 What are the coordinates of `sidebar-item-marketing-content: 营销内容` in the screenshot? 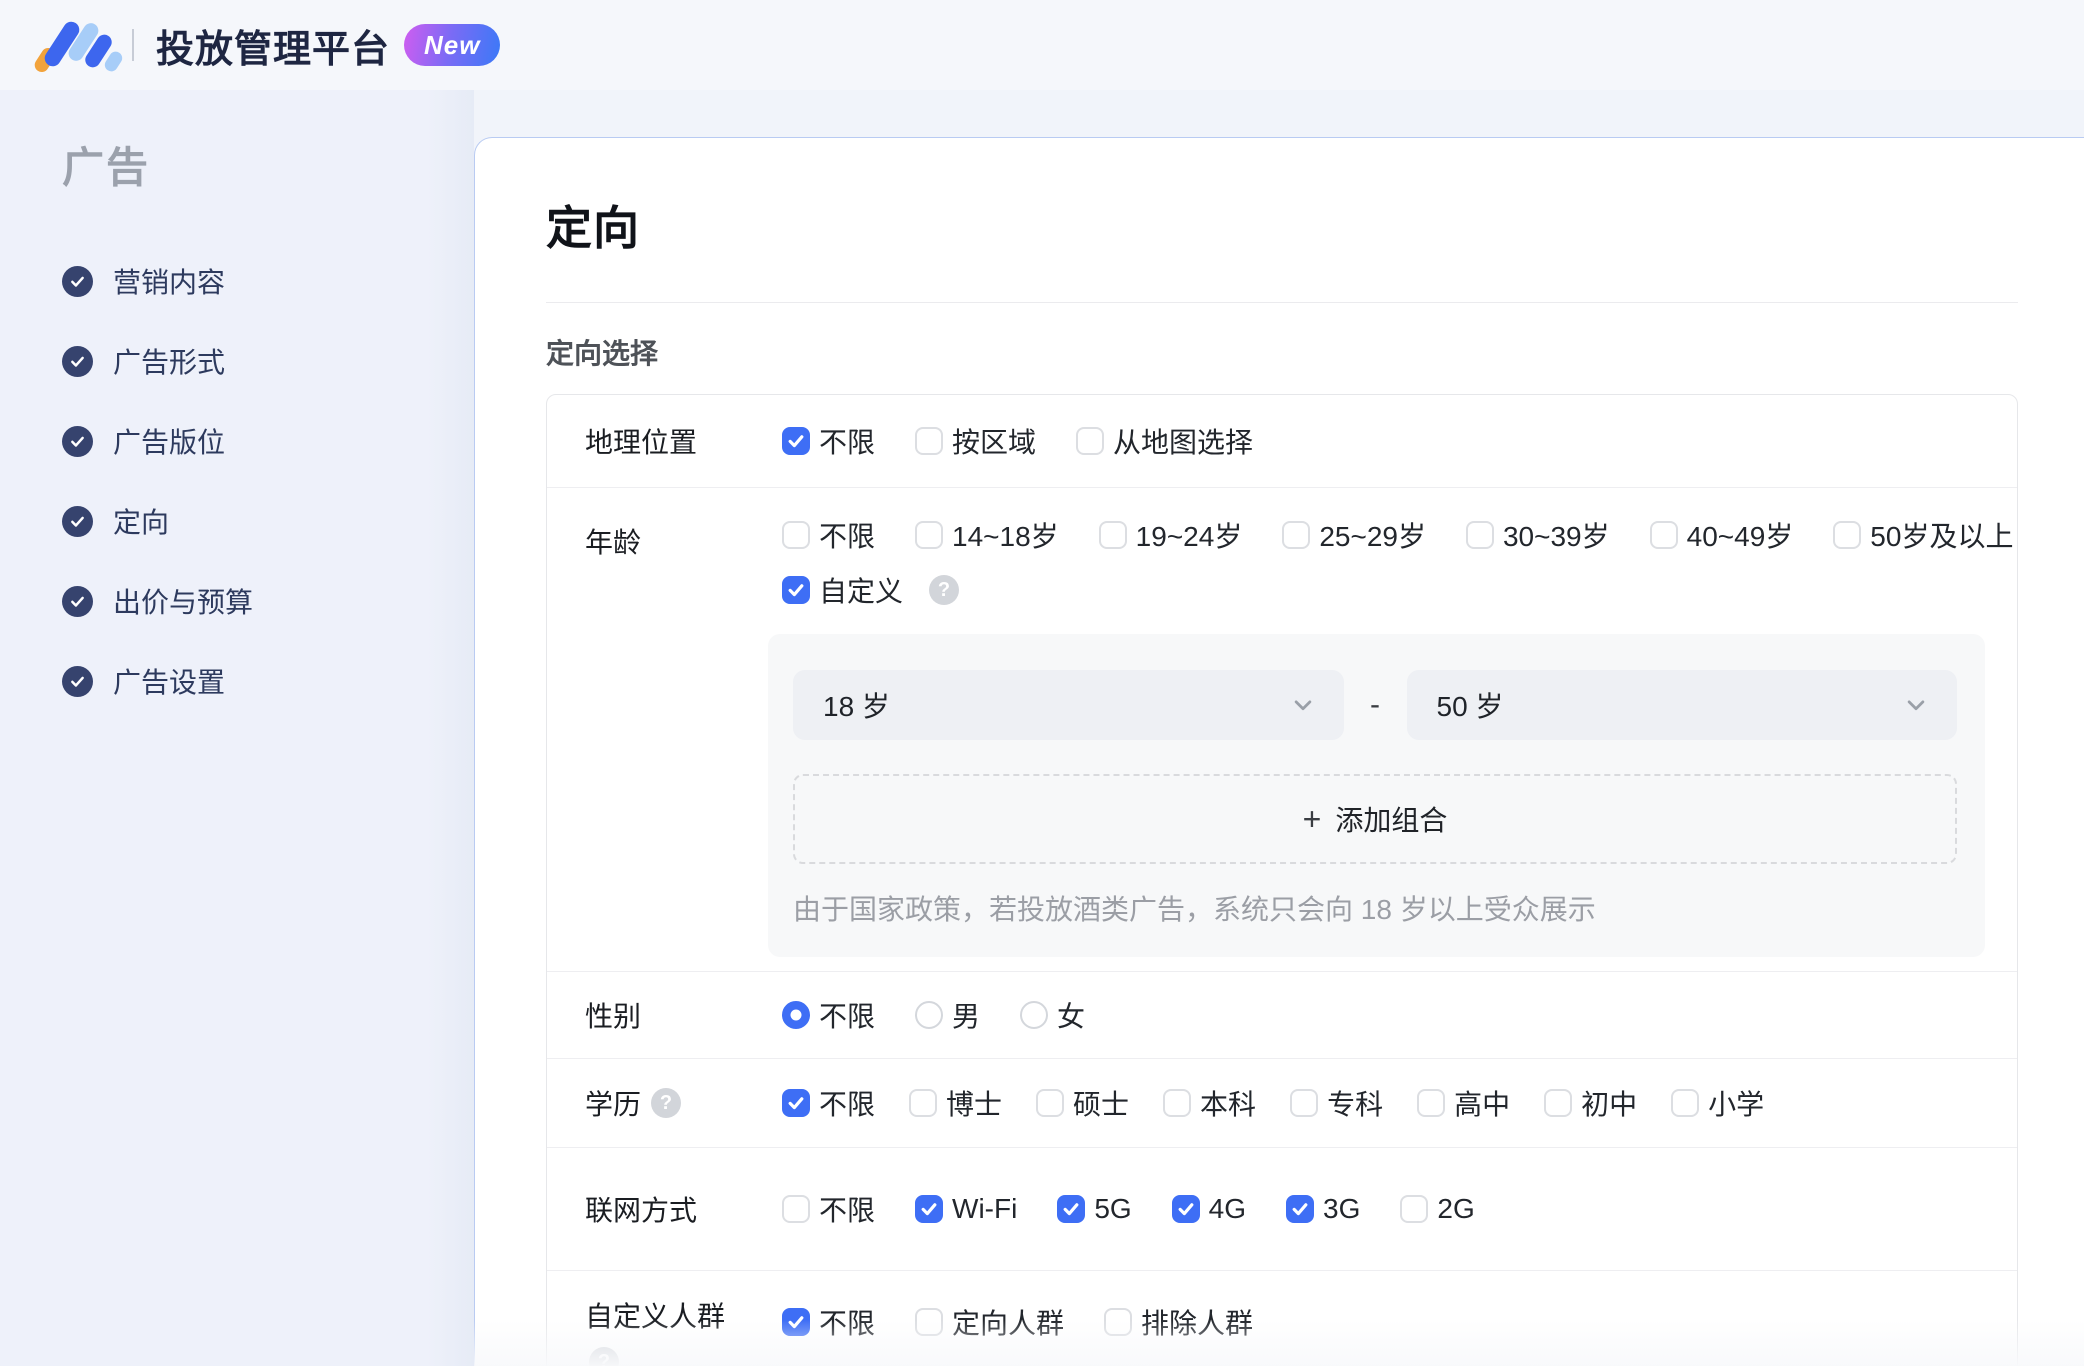 It's located at (268, 281).